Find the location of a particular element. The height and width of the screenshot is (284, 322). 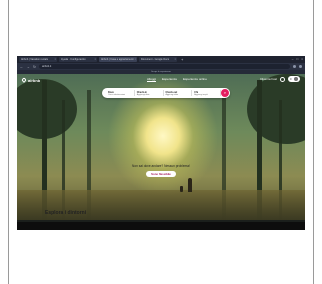

extension-icon is located at coordinates (294, 66).